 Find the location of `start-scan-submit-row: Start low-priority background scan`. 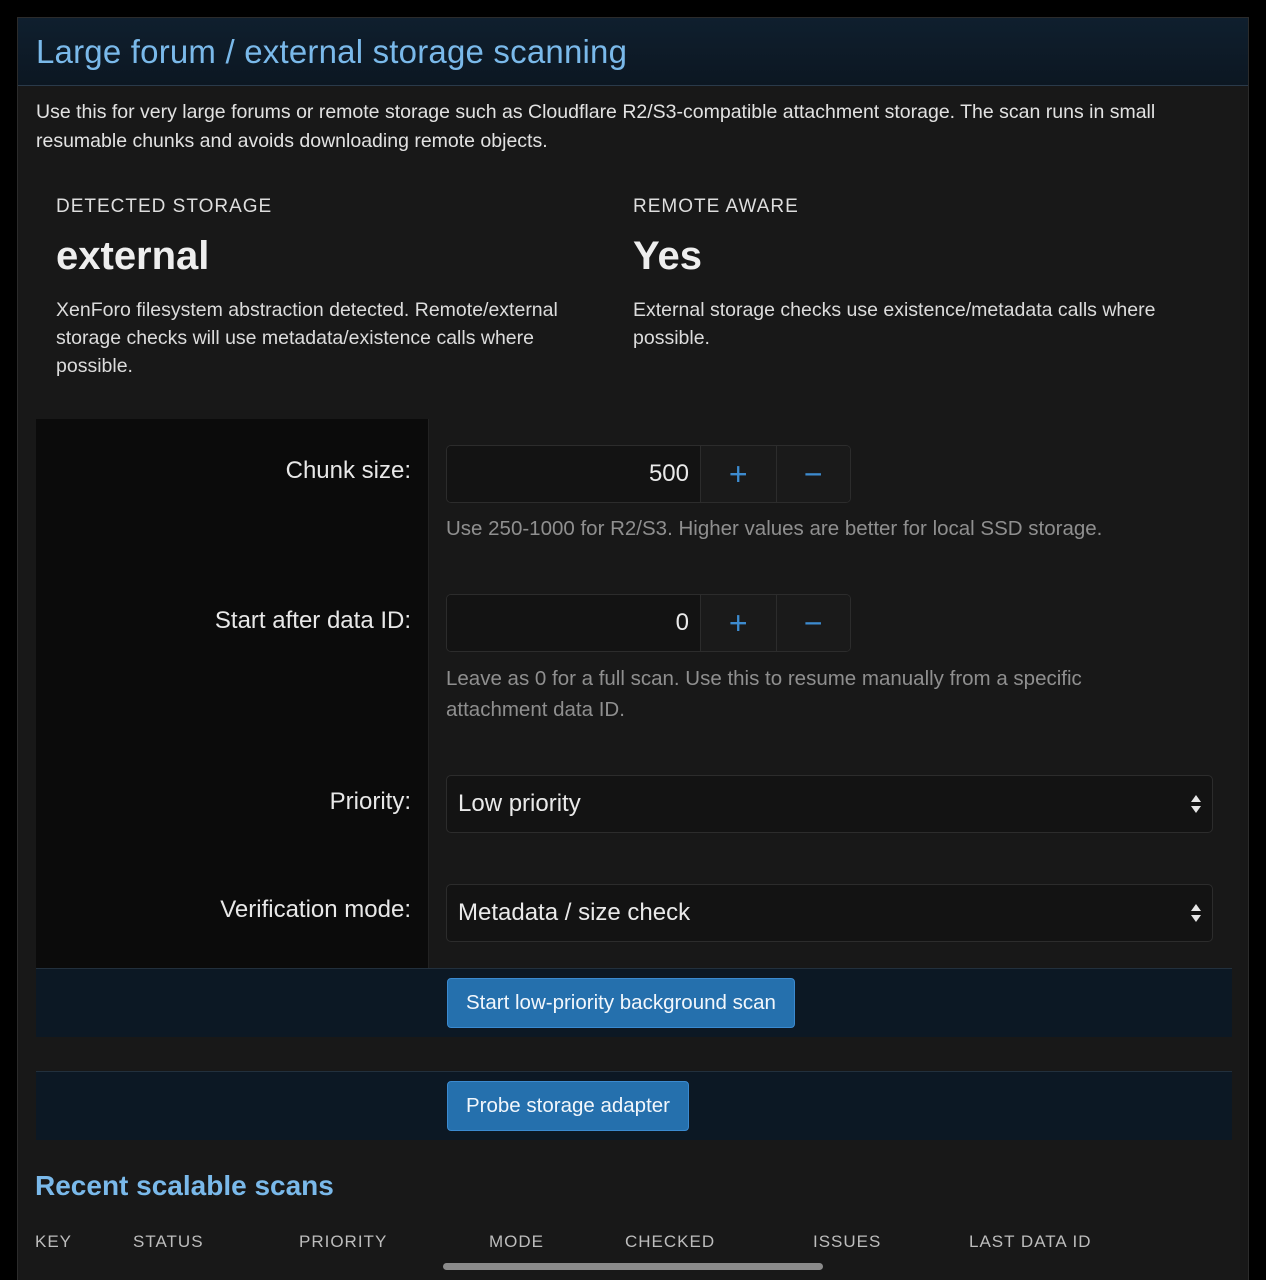

start-scan-submit-row: Start low-priority background scan is located at coordinates (634, 1002).